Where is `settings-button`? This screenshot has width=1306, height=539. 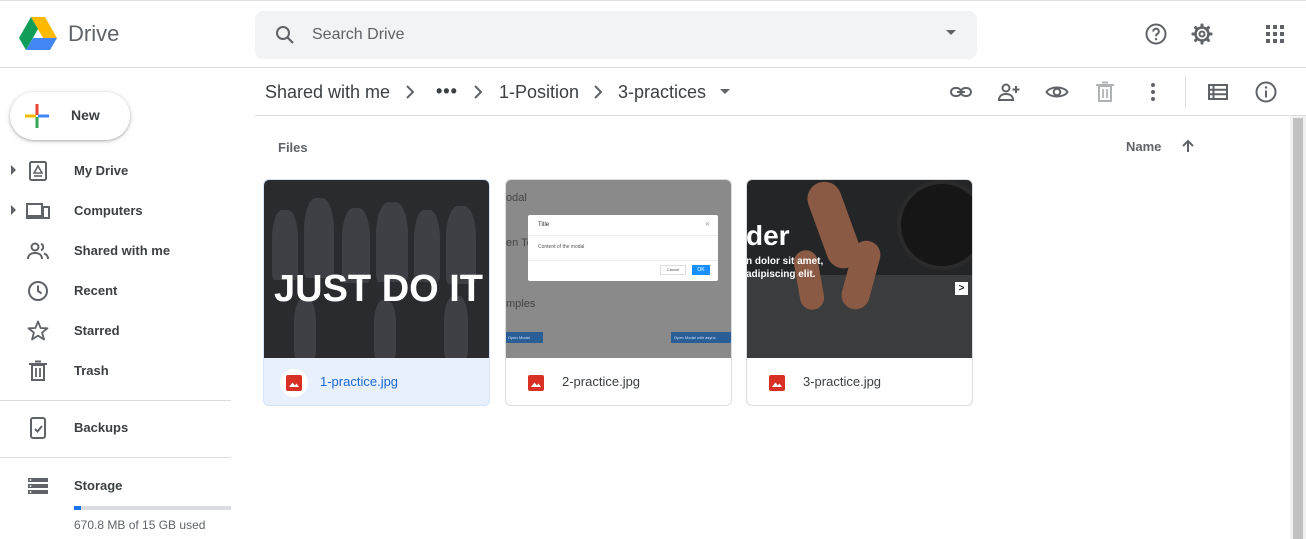
settings-button is located at coordinates (1202, 34).